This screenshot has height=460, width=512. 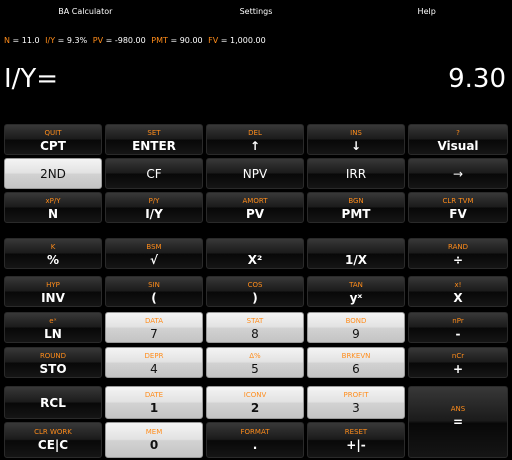 I want to click on clear-key: CLR WORK CE|C, so click(x=53, y=440).